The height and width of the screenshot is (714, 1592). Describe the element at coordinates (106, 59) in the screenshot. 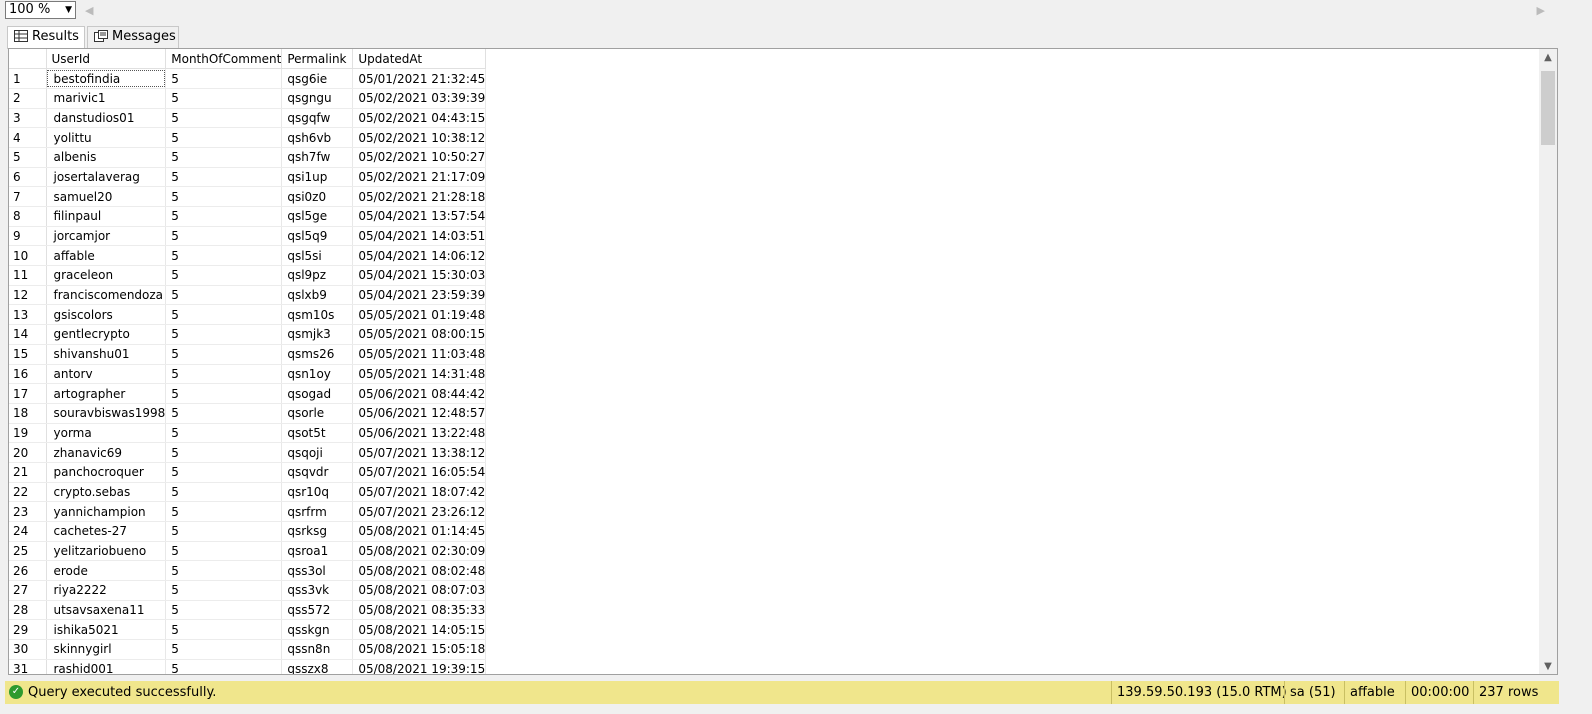

I see `column-header-userid: UserId` at that location.